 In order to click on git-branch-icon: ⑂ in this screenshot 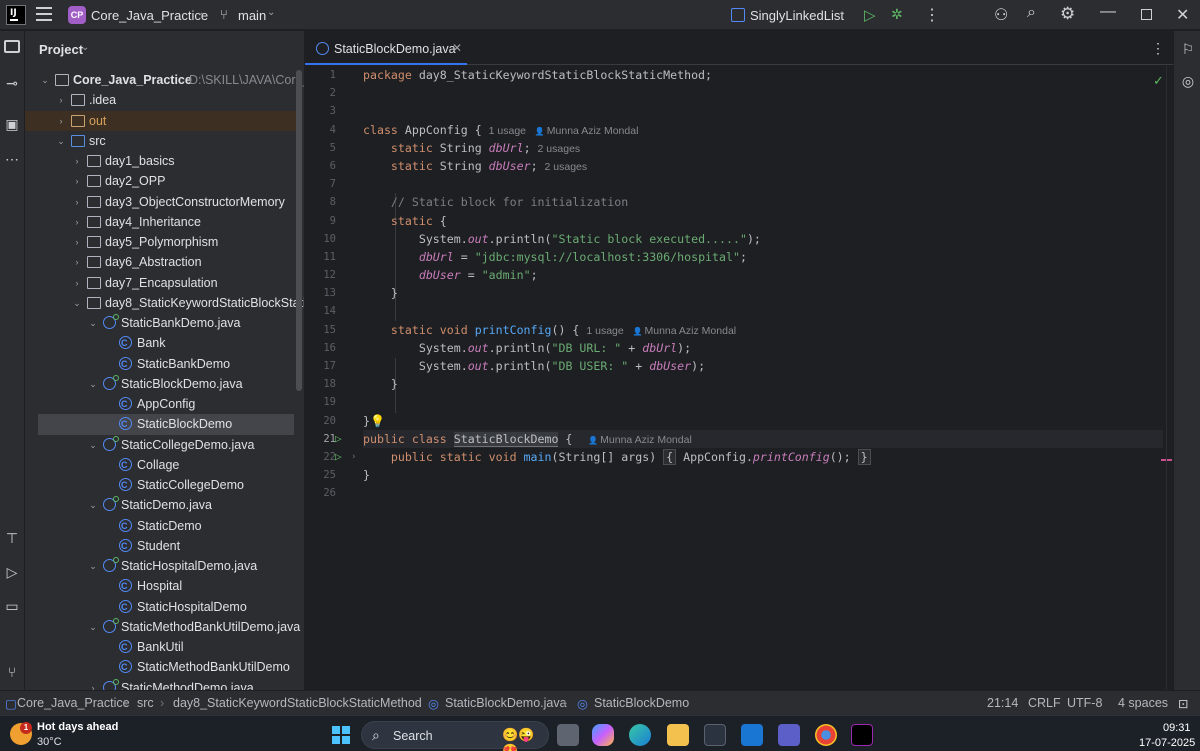, I will do `click(224, 14)`.